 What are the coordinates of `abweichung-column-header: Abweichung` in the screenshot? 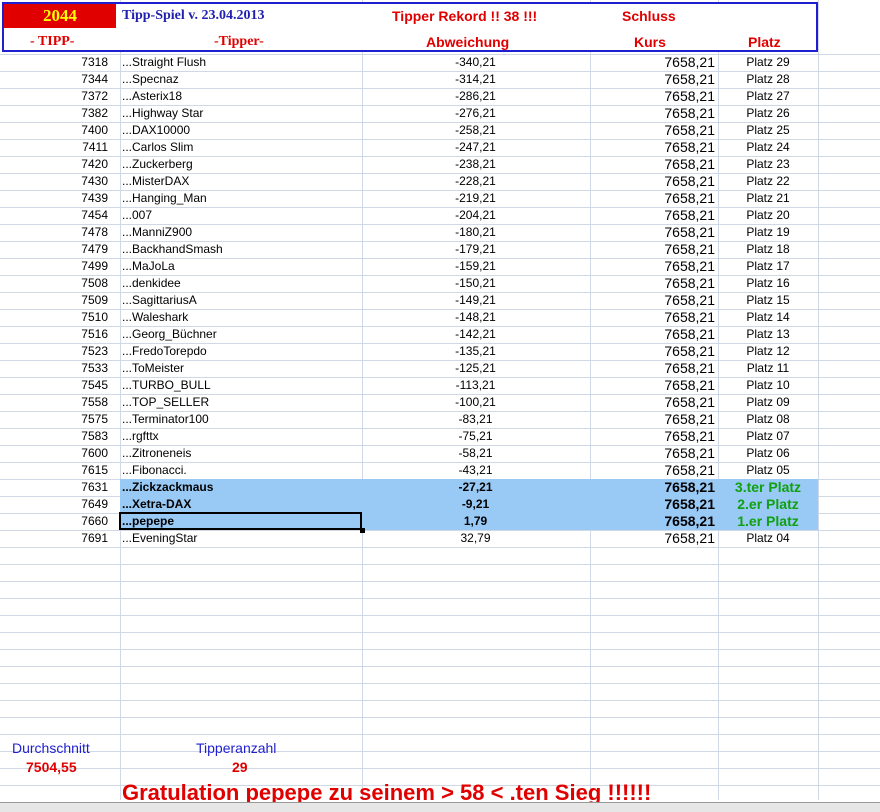 It's located at (467, 42).